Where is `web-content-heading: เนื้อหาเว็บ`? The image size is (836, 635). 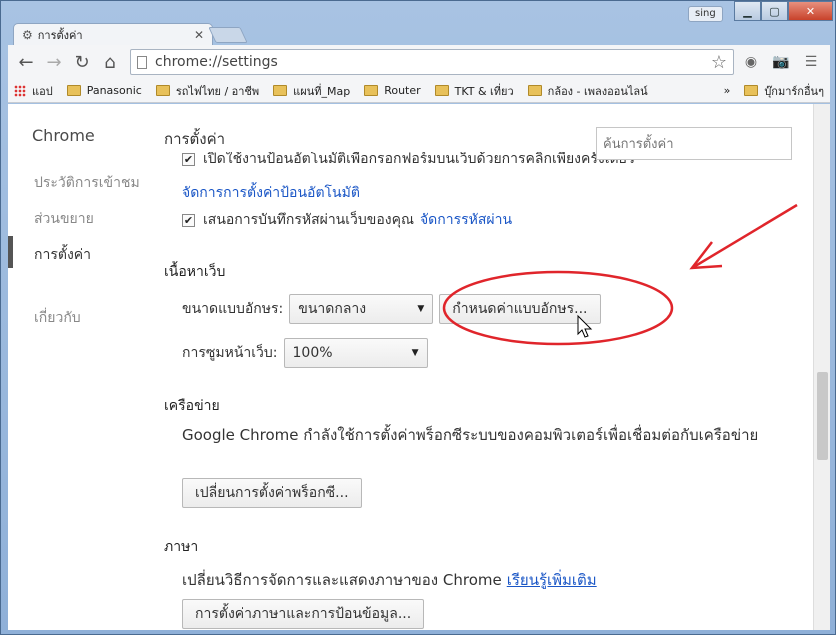
web-content-heading: เนื้อหาเว็บ is located at coordinates (195, 272).